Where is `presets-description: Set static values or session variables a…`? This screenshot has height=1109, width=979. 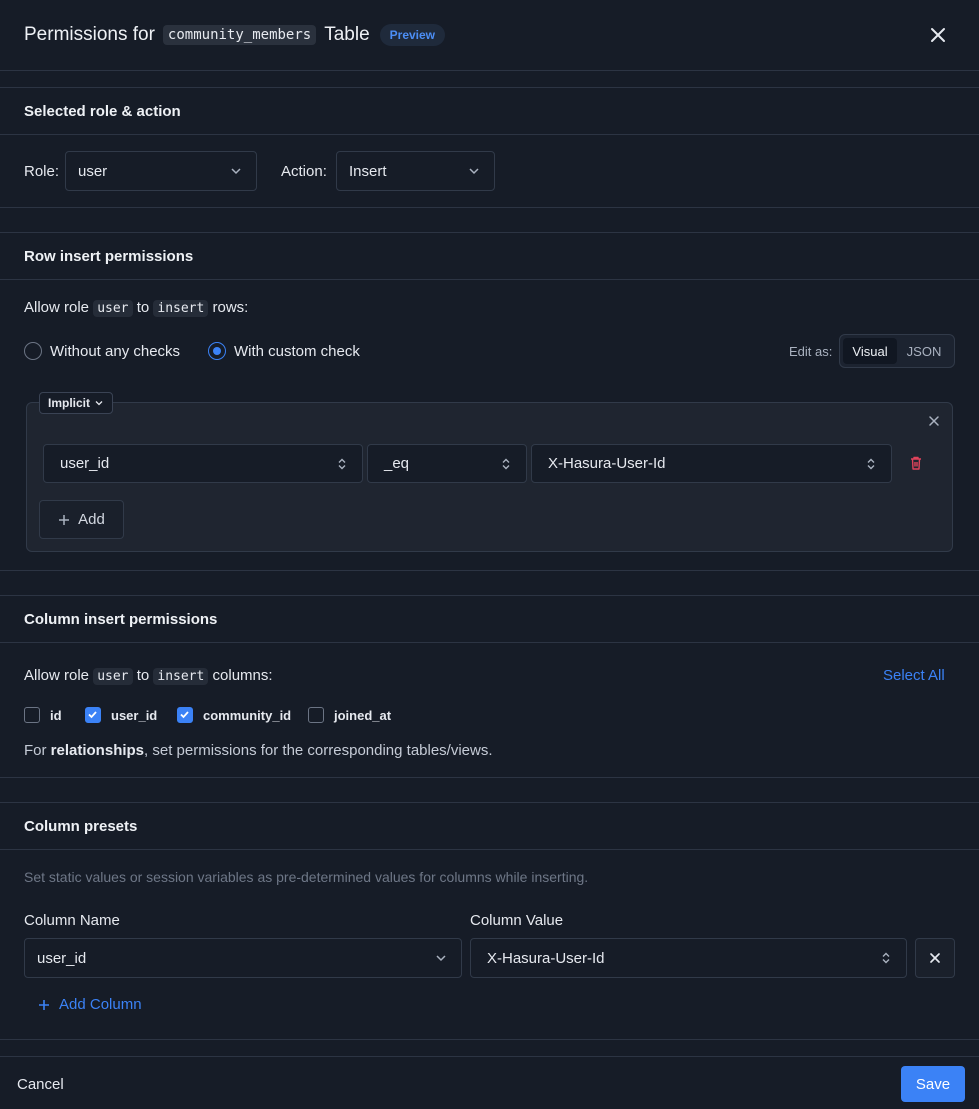 presets-description: Set static values or session variables a… is located at coordinates (306, 877).